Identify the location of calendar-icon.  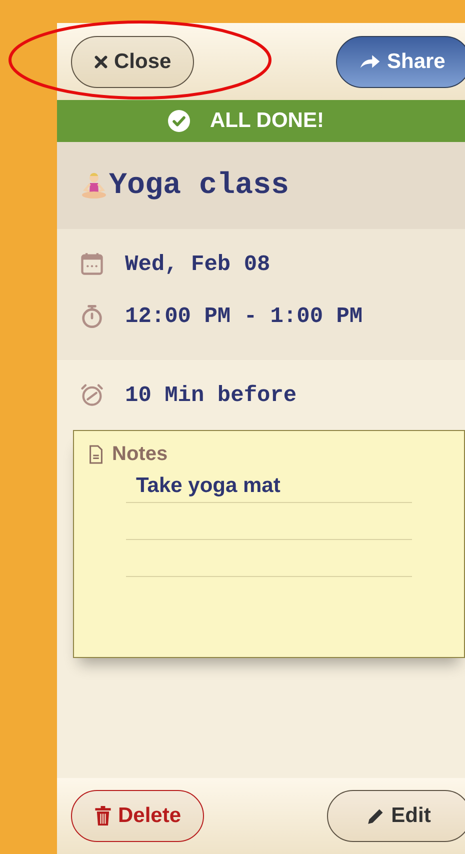
(92, 264).